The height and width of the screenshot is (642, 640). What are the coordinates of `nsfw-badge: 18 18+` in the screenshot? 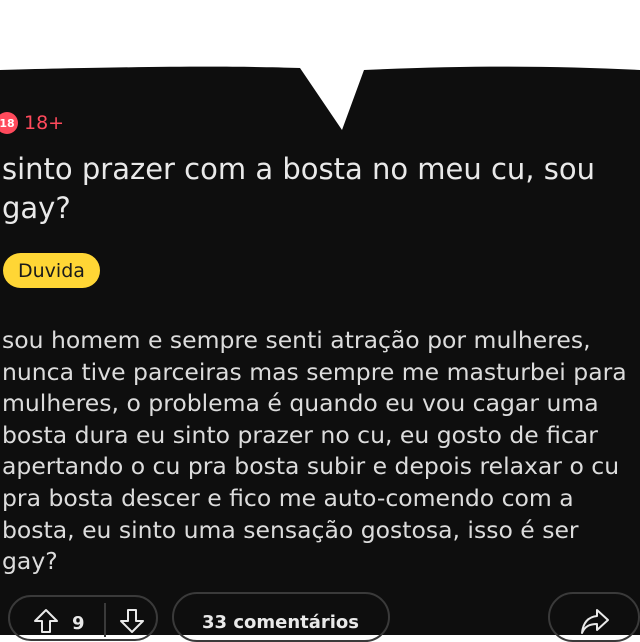 It's located at (32, 123).